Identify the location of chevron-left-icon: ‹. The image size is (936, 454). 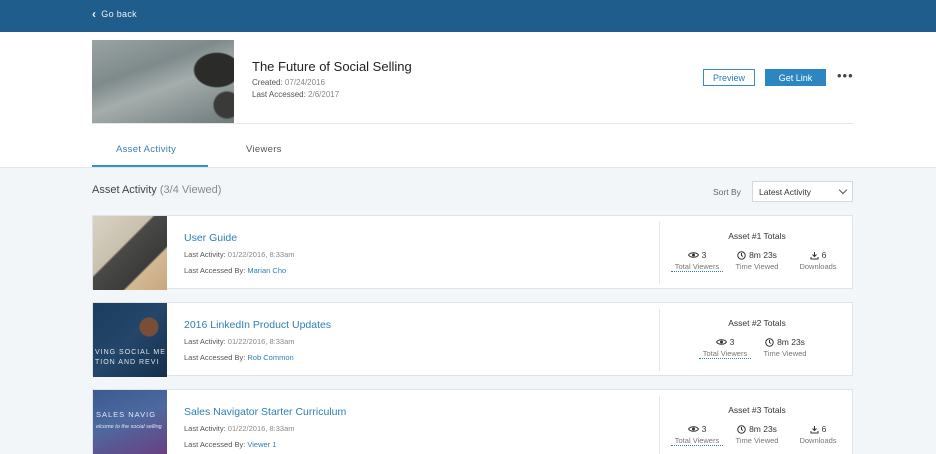
(94, 13).